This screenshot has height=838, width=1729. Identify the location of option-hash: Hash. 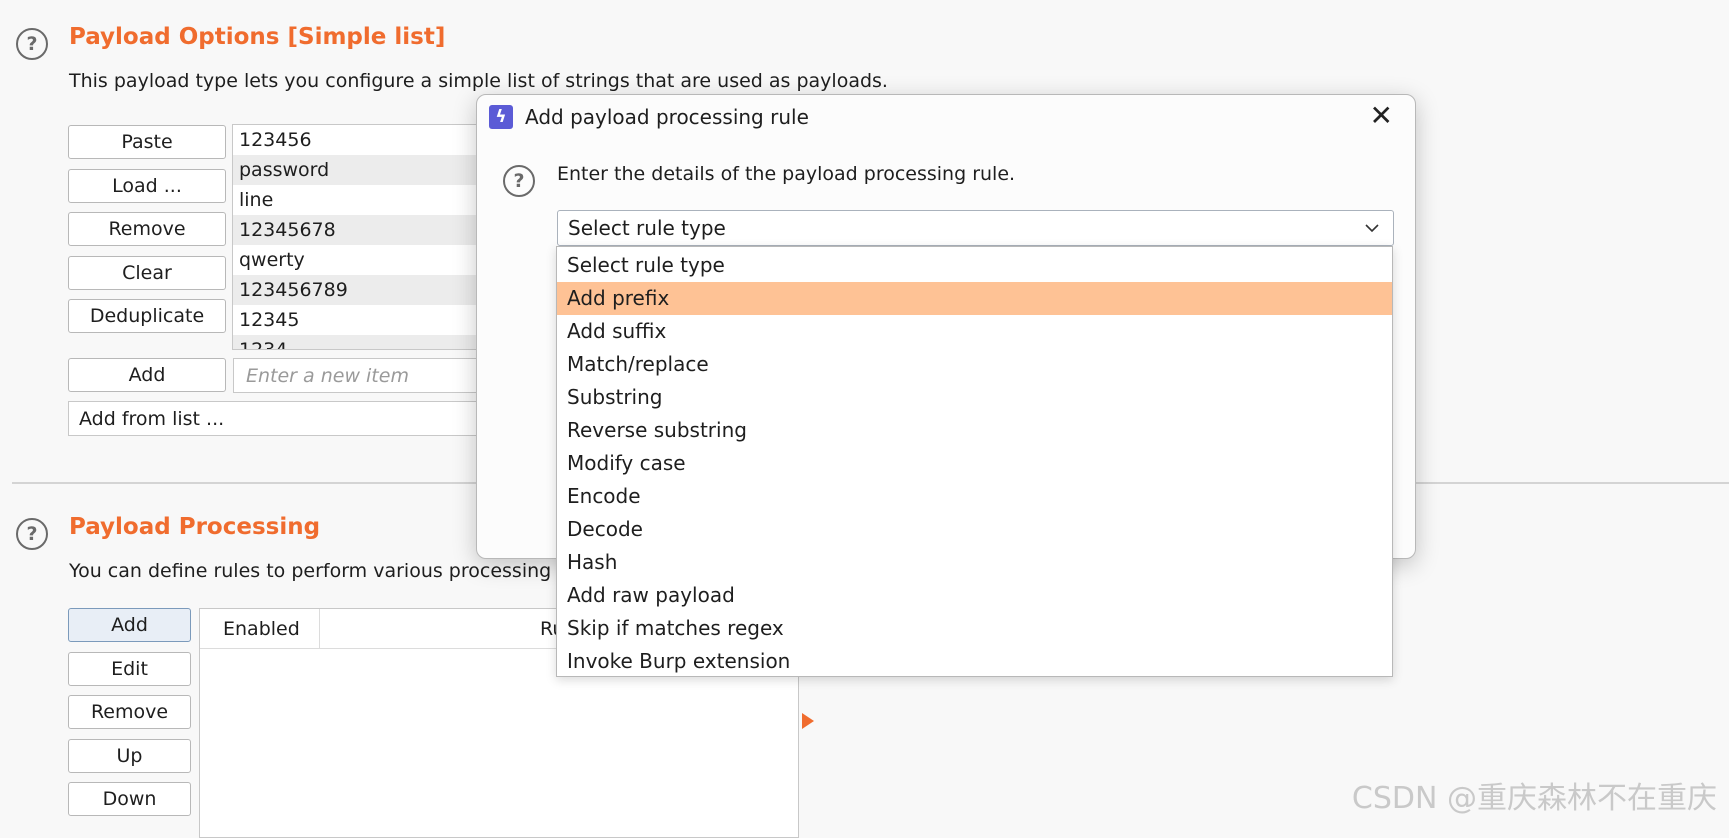
(974, 562).